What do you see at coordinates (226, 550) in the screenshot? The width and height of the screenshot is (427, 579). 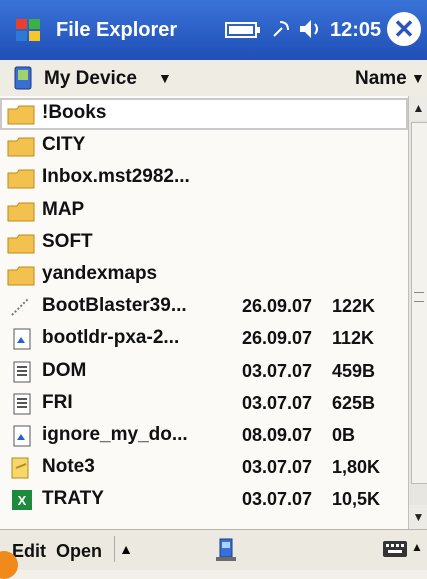 I see `computer-icon` at bounding box center [226, 550].